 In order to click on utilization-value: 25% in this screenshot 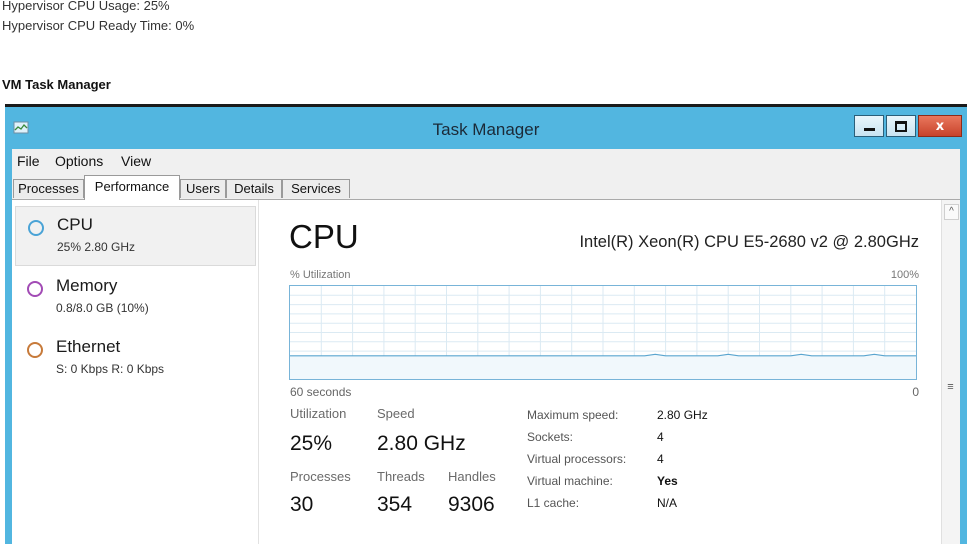, I will do `click(311, 443)`.